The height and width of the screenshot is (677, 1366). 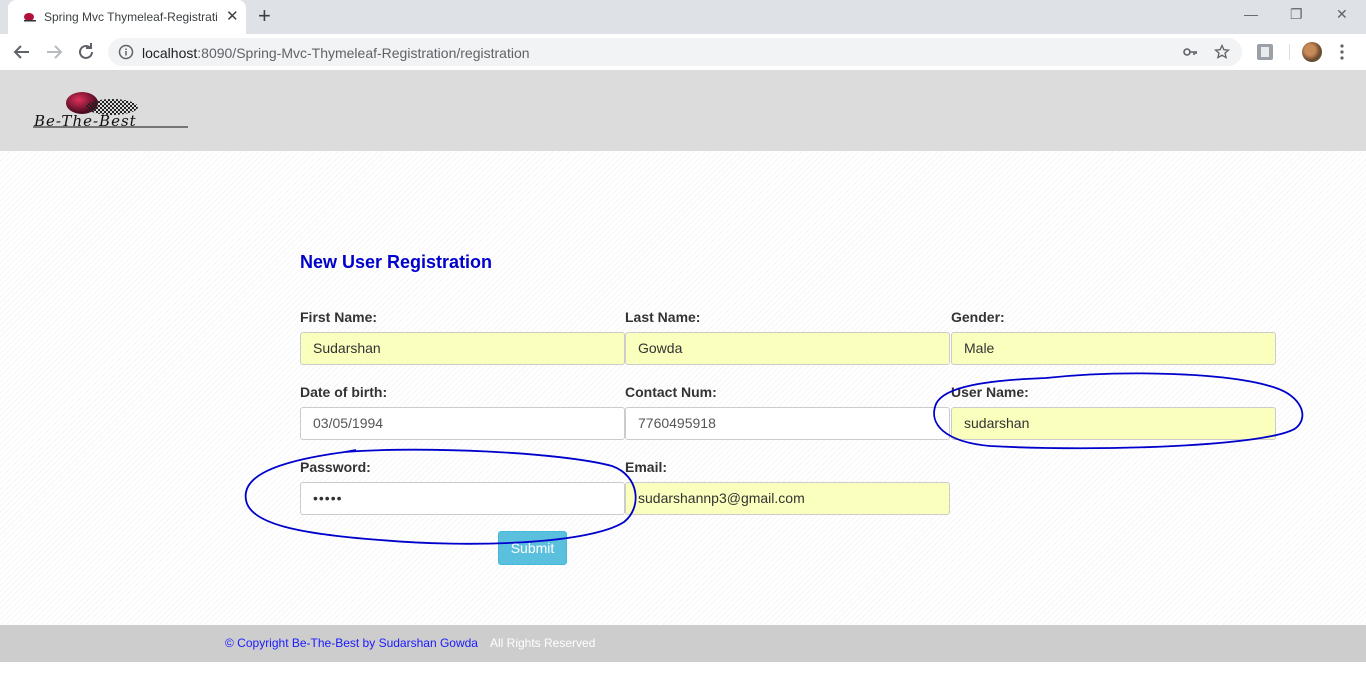 I want to click on extension-icon, so click(x=1265, y=52).